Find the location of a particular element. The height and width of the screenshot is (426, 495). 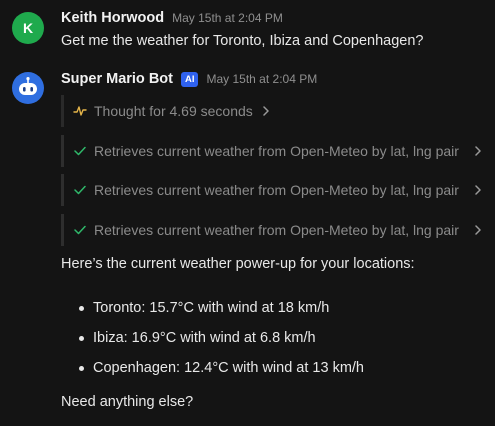

bot-name: Super Mario Bot is located at coordinates (117, 79).